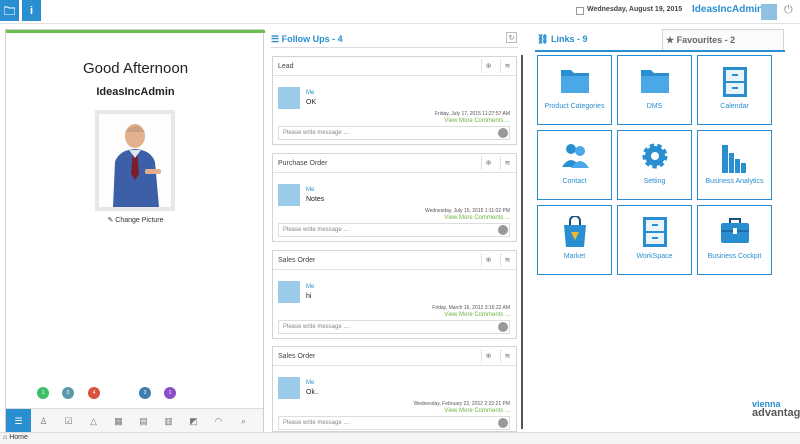 The image size is (800, 444). Describe the element at coordinates (769, 12) in the screenshot. I see `header-avatar` at that location.